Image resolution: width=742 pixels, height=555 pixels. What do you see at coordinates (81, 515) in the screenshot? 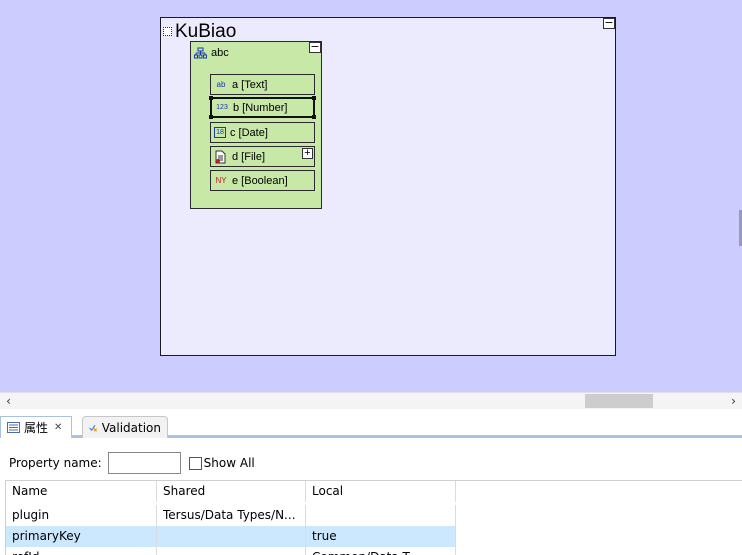
I see `cell-name: plugin` at bounding box center [81, 515].